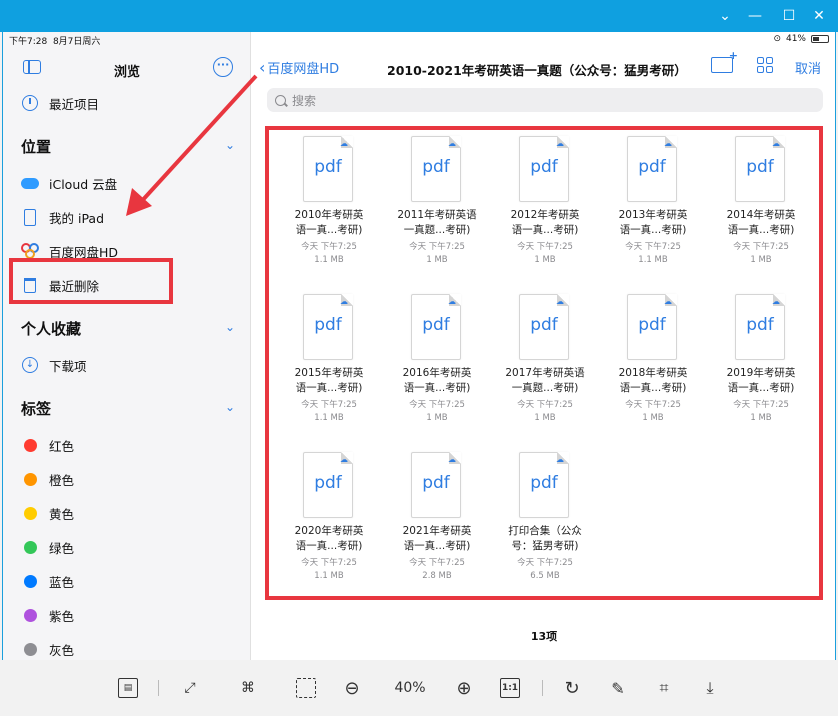  What do you see at coordinates (62, 582) in the screenshot?
I see `sidebar-item-label: 蓝色` at bounding box center [62, 582].